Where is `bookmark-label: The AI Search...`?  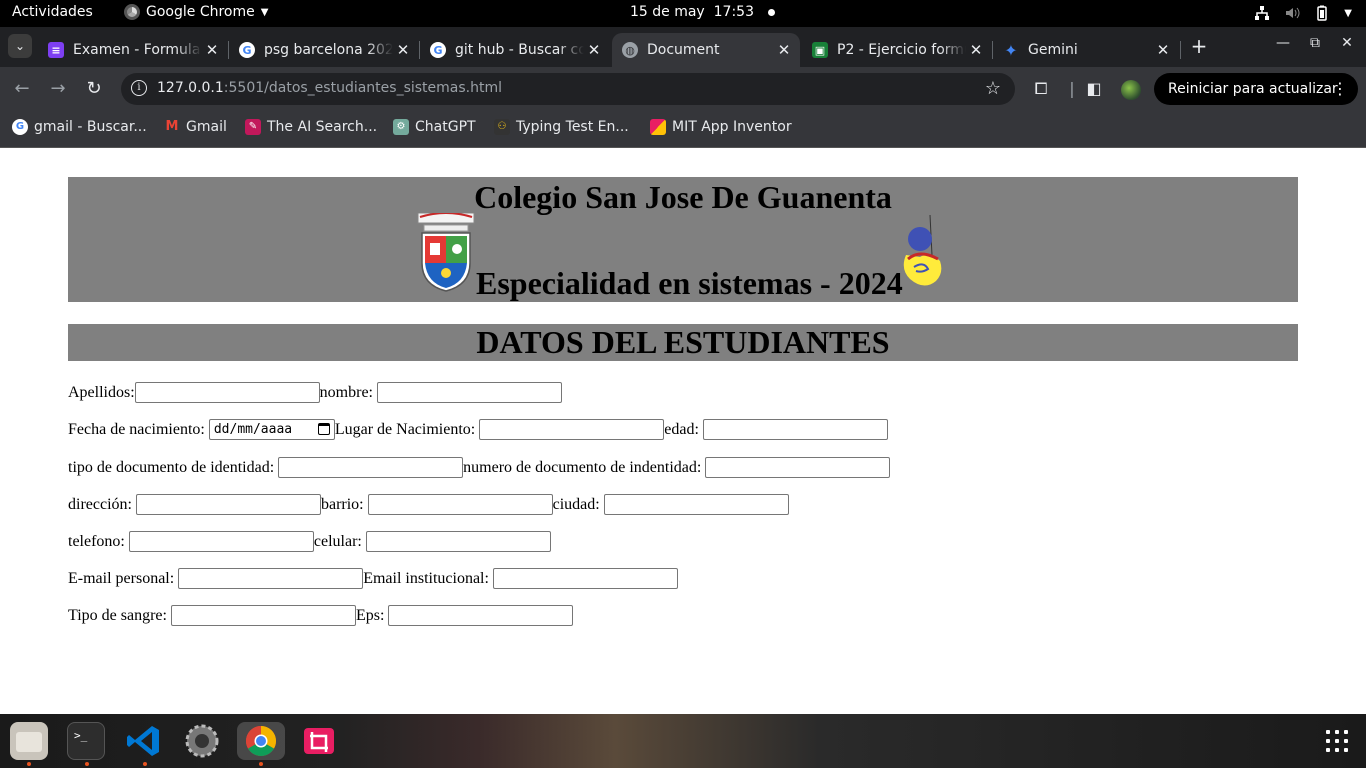 bookmark-label: The AI Search... is located at coordinates (322, 127).